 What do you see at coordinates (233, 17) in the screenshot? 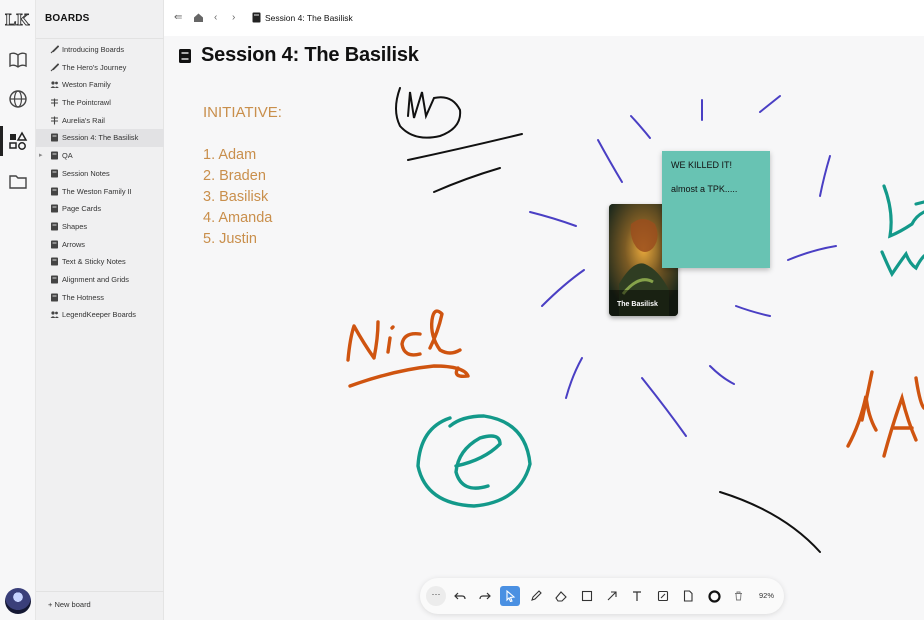
I see `forward-icon: ›` at bounding box center [233, 17].